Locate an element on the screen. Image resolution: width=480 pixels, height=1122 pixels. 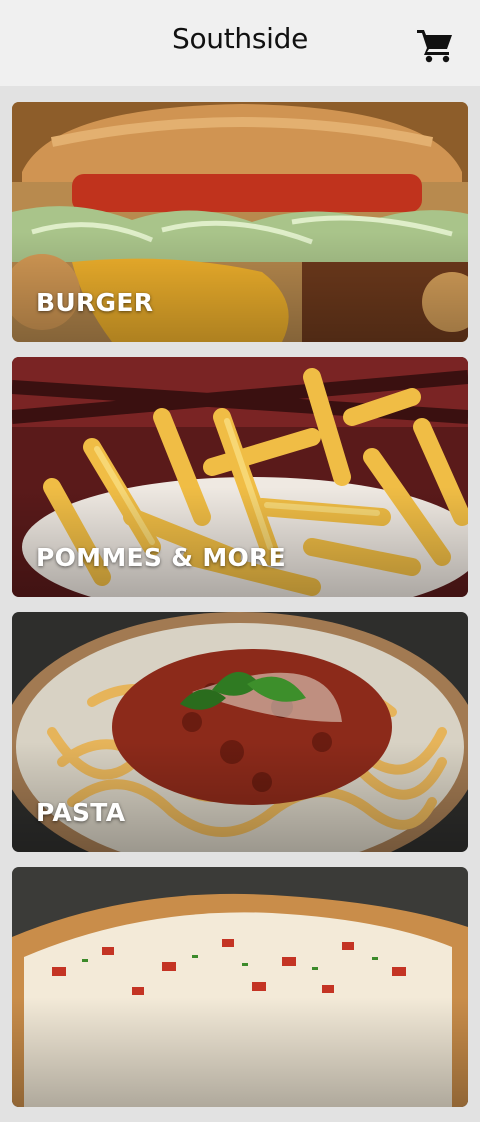
category-label: BURGER is located at coordinates (95, 302).